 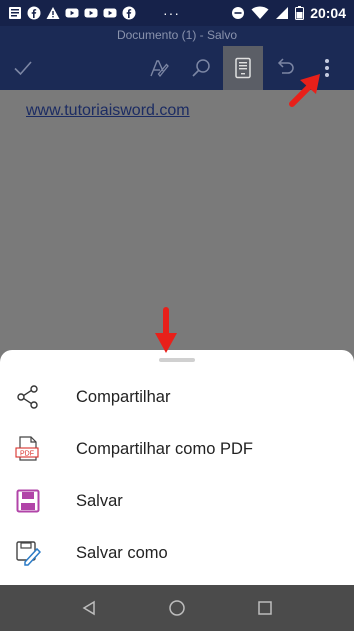 I want to click on floppy-icon, so click(x=28, y=501).